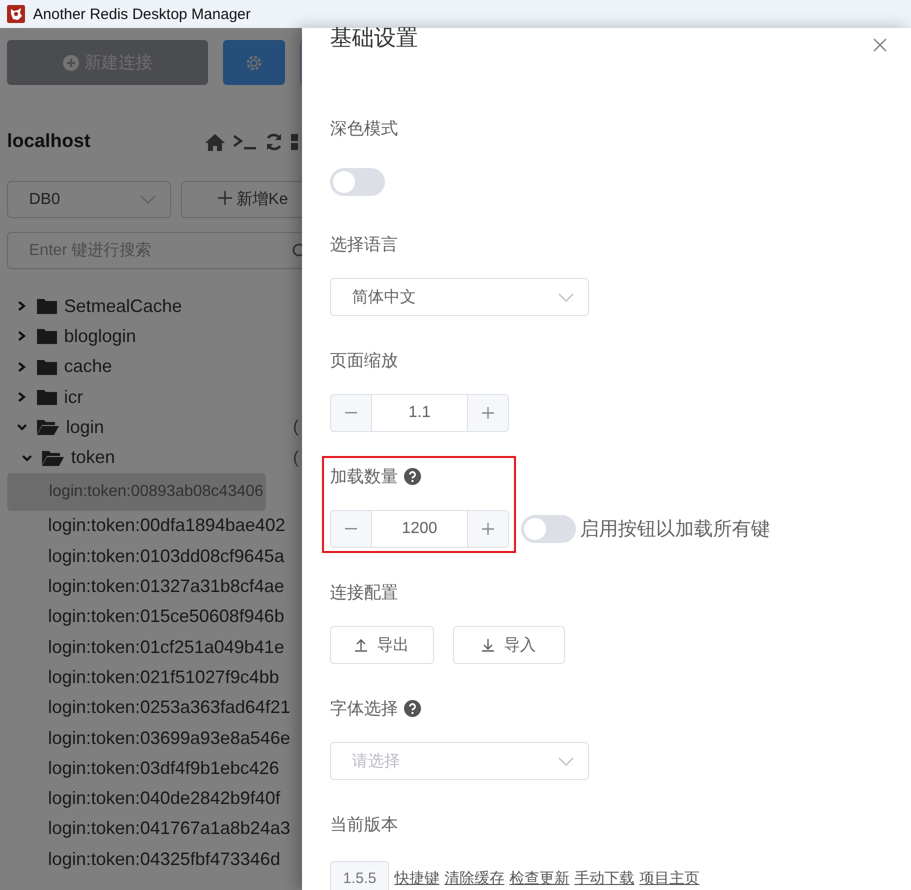  Describe the element at coordinates (151, 707) in the screenshot. I see `key-row: login:token:0253a363fad64f21` at that location.